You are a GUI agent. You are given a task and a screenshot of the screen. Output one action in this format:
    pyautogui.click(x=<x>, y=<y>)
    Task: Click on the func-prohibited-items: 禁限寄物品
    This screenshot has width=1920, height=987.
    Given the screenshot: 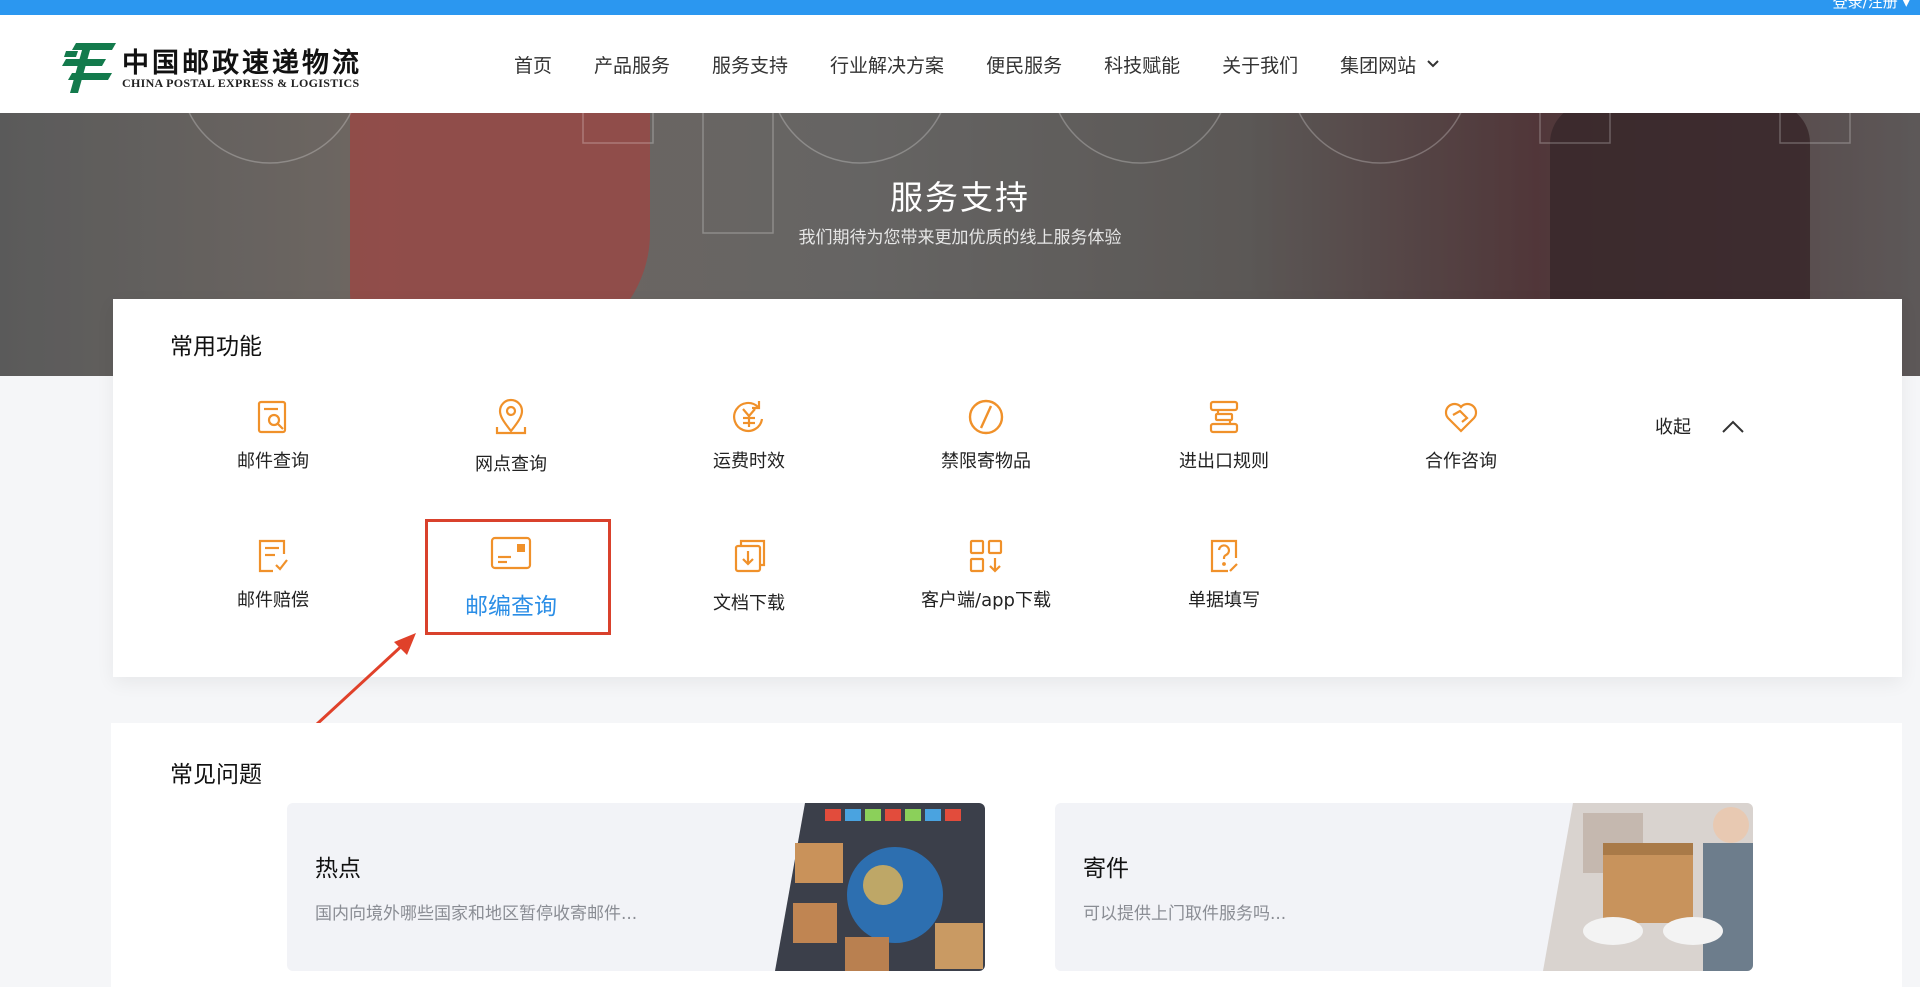 What is the action you would take?
    pyautogui.click(x=986, y=435)
    